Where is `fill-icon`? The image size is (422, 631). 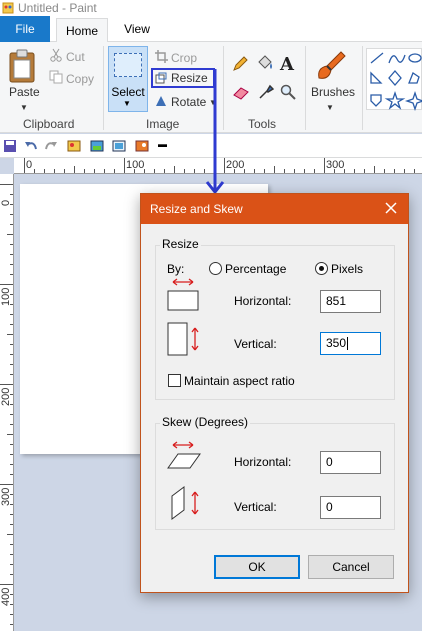
fill-icon is located at coordinates (265, 63).